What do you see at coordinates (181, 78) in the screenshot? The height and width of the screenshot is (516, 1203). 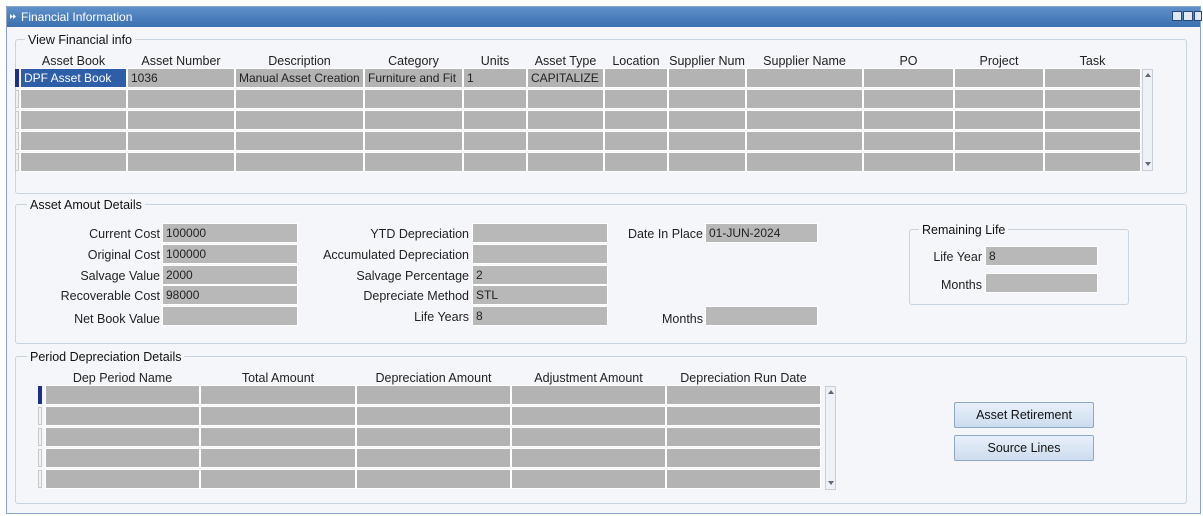 I see `table-cell: 1036` at bounding box center [181, 78].